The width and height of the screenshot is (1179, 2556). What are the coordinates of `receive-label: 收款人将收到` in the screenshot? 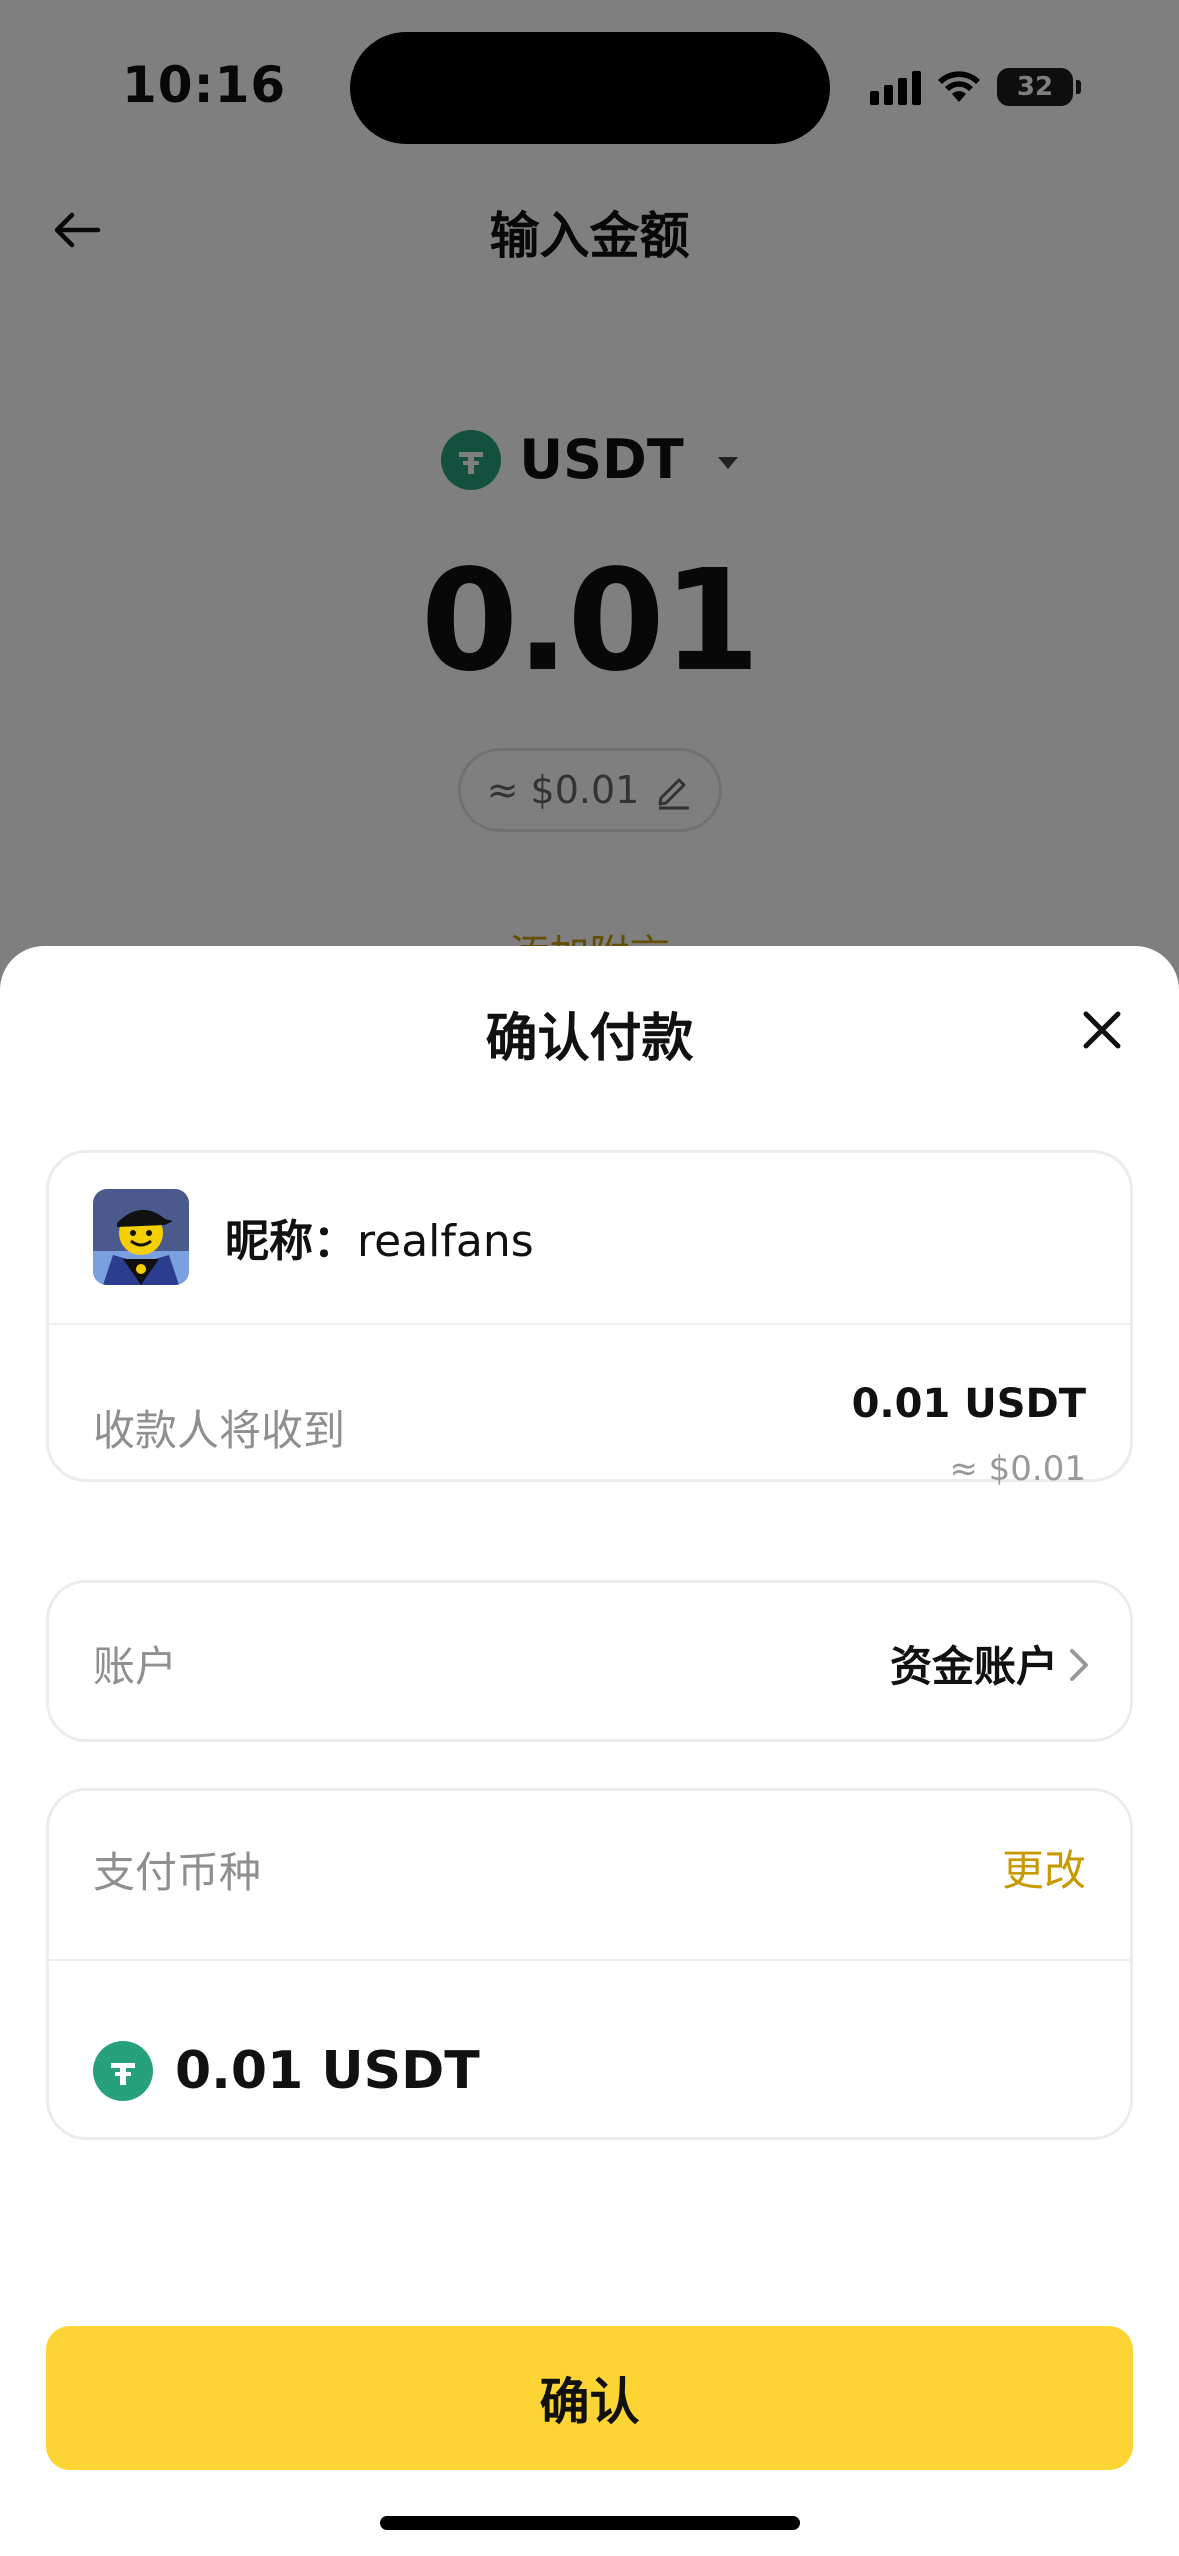 It's located at (219, 1430).